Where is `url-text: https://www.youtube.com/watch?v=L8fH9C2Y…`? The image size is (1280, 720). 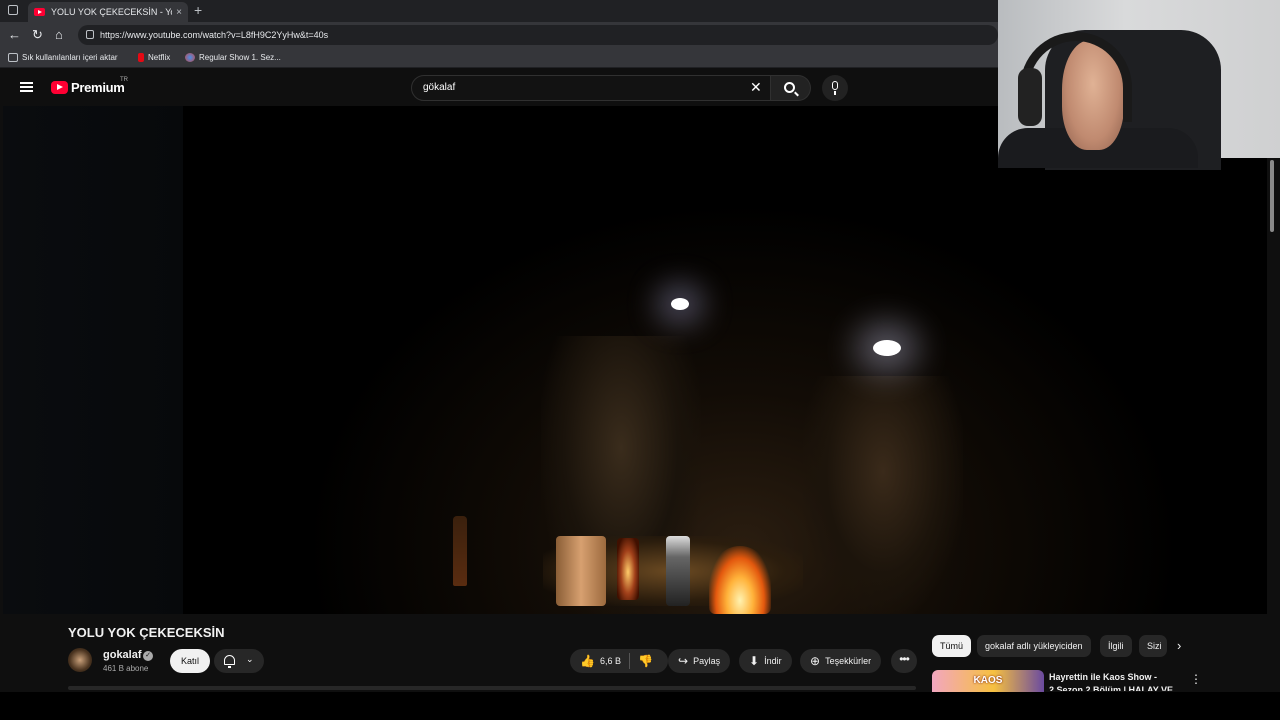 url-text: https://www.youtube.com/watch?v=L8fH9C2Y… is located at coordinates (214, 35).